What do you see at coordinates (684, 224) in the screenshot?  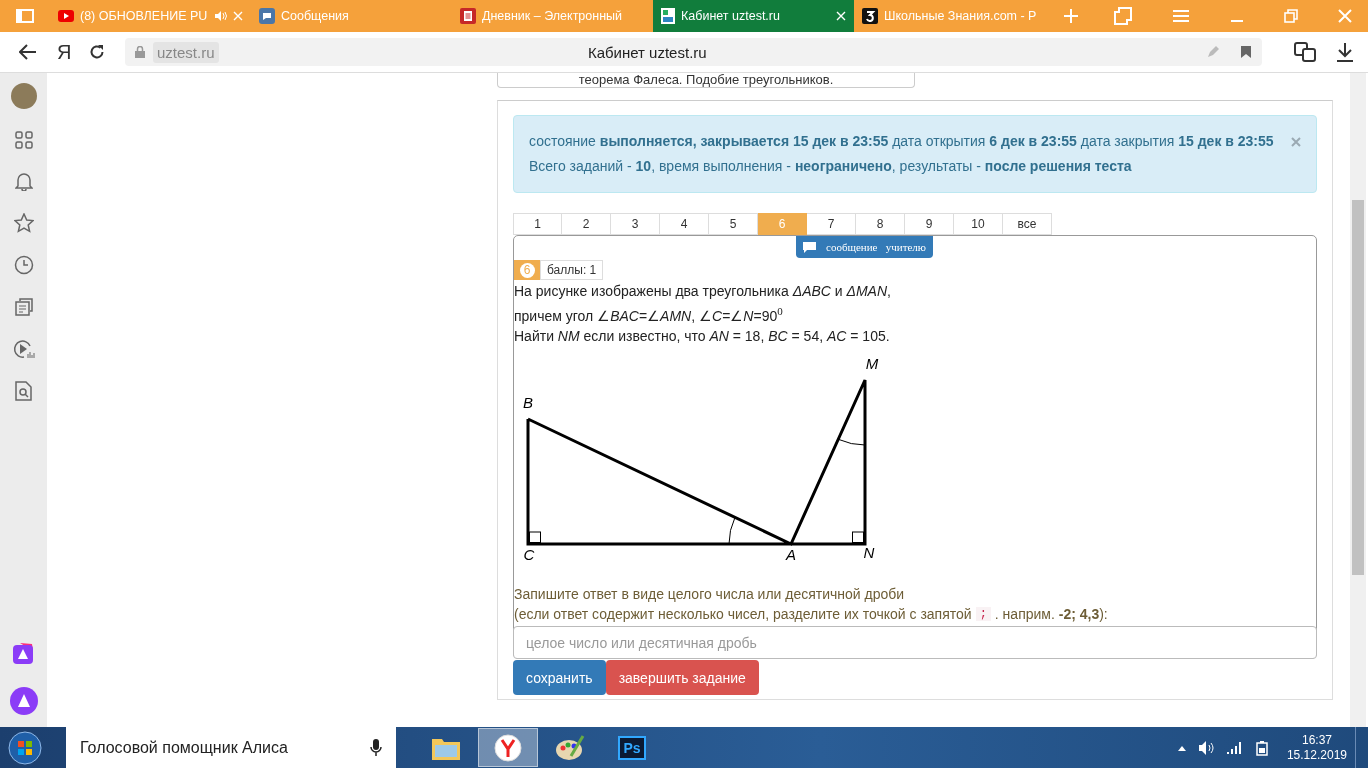 I see `page-tab: 4` at bounding box center [684, 224].